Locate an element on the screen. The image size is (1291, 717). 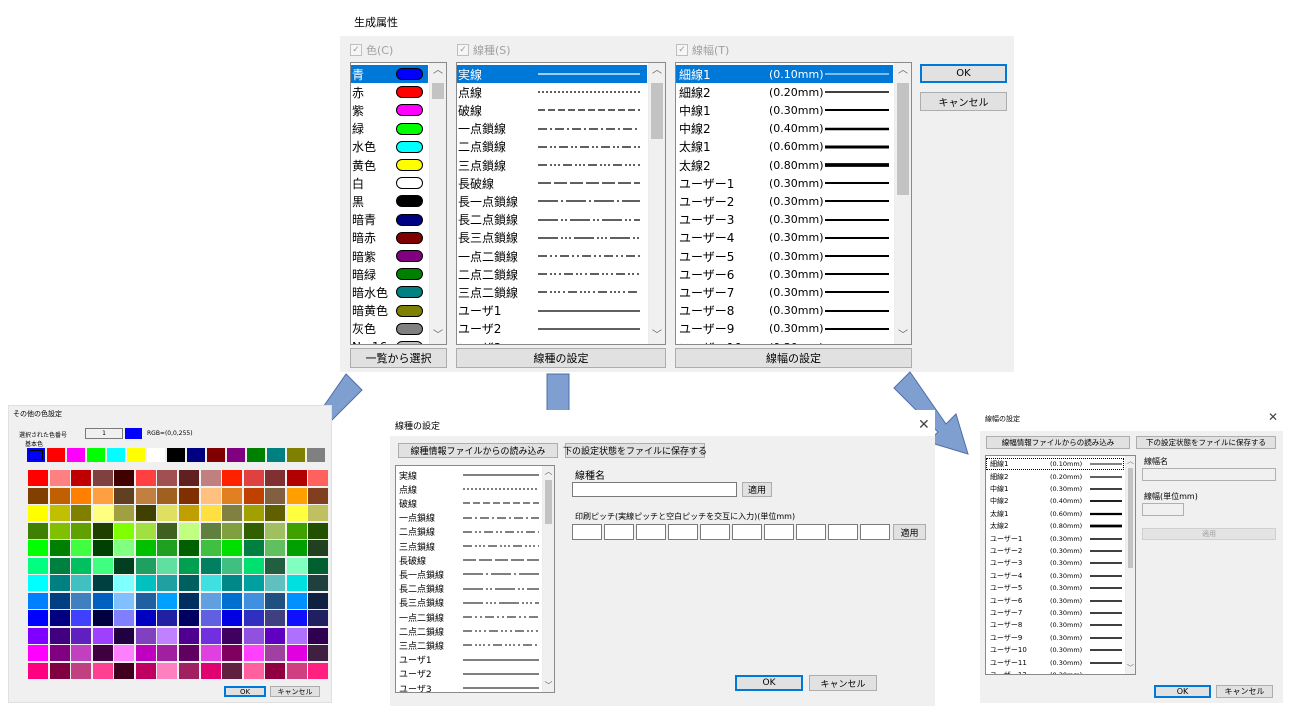
linetype-list-item: 三点二鎖線 is located at coordinates (552, 292).